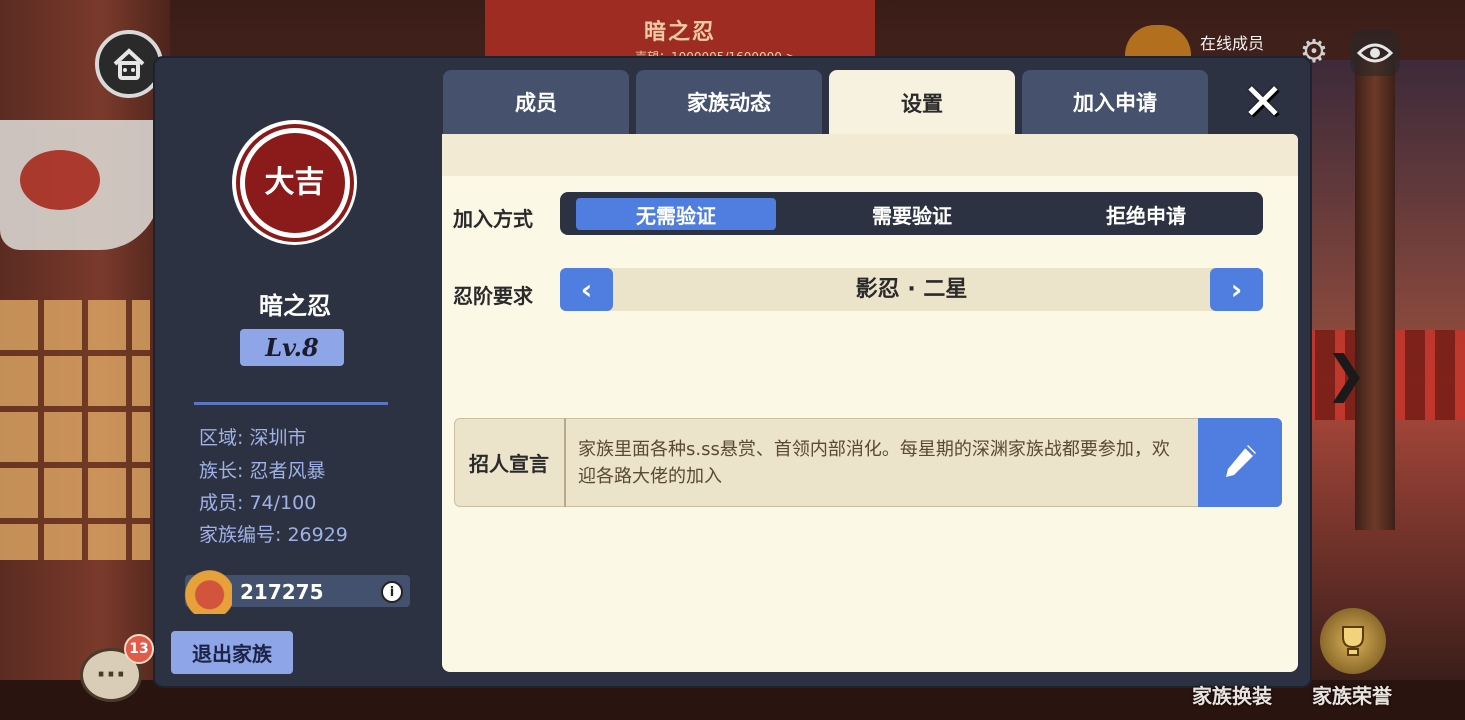 The height and width of the screenshot is (720, 1465). Describe the element at coordinates (911, 289) in the screenshot. I see `rank-value: 影忍 · 二星` at that location.